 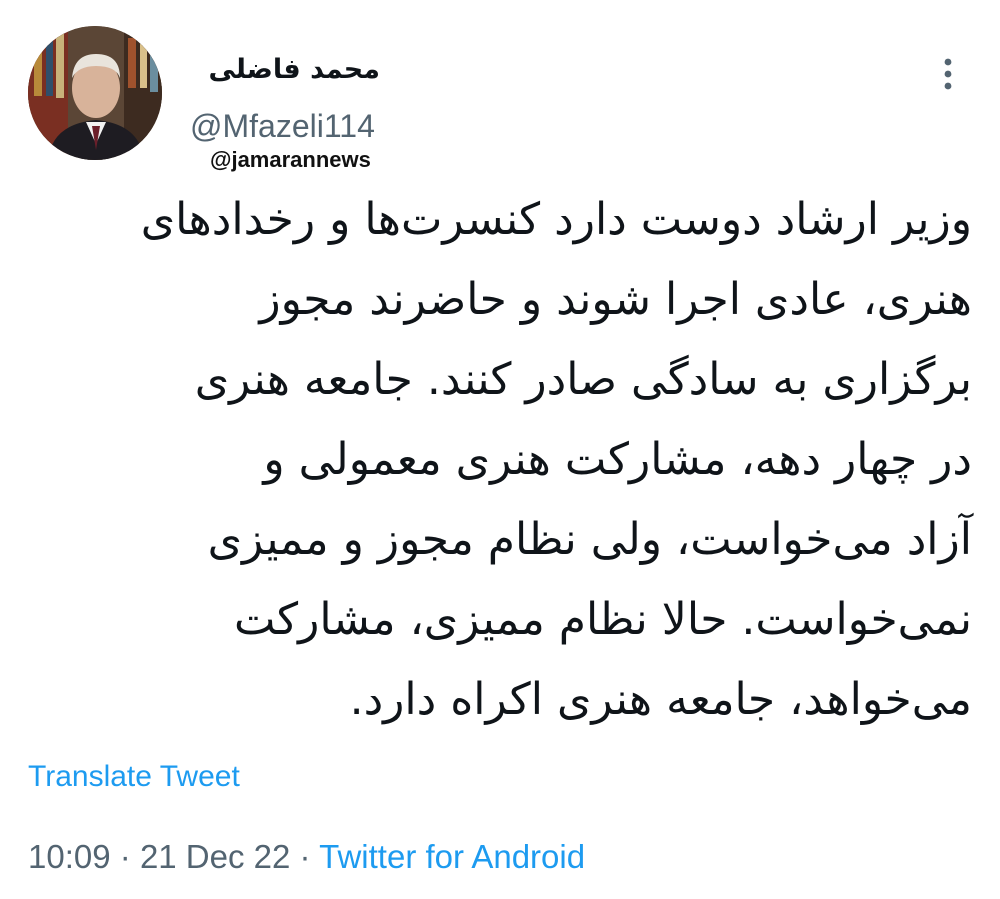 What do you see at coordinates (290, 159) in the screenshot?
I see `watermark: @jamarannews` at bounding box center [290, 159].